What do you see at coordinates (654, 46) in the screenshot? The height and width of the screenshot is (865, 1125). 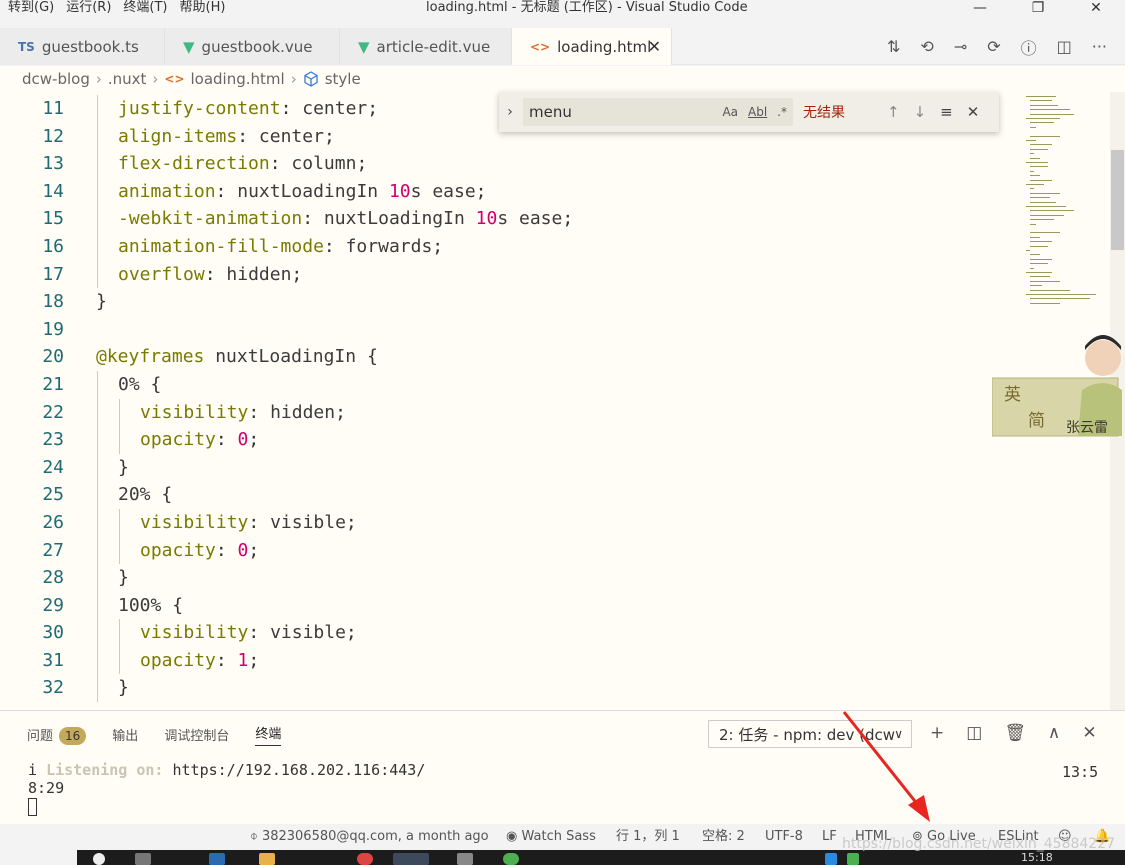 I see `close-icon: ✕` at bounding box center [654, 46].